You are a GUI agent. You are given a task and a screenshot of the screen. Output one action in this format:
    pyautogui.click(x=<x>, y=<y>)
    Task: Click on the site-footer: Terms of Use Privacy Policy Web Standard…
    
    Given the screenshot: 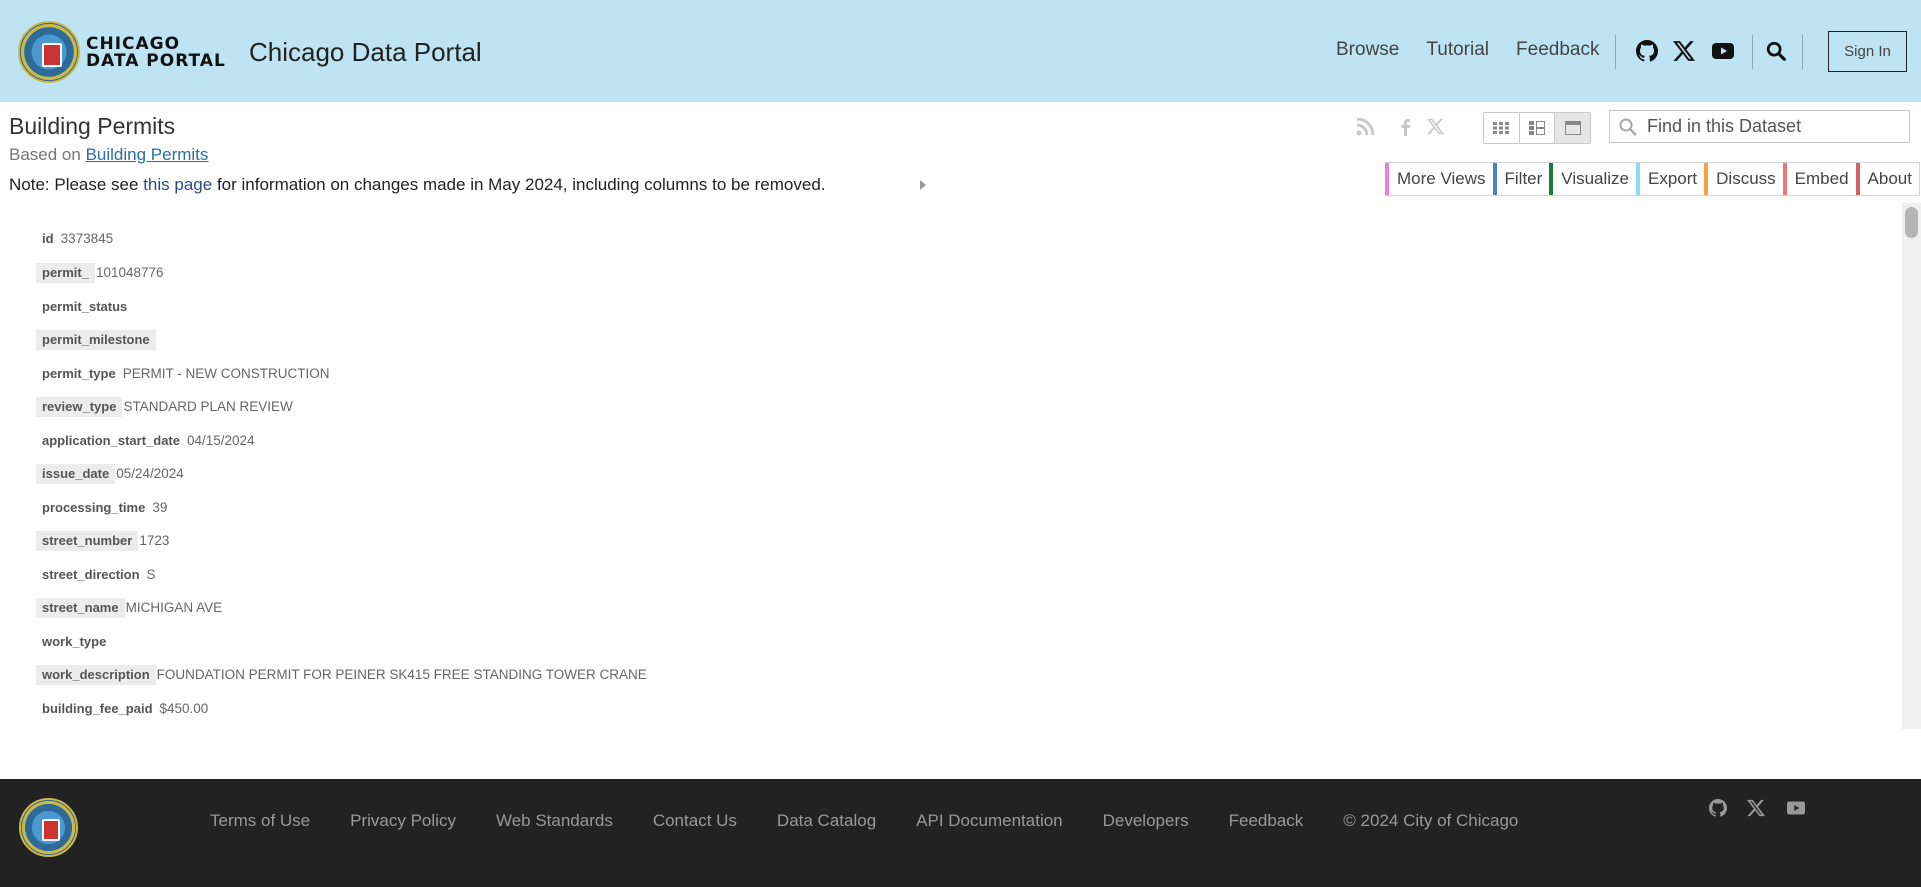 What is the action you would take?
    pyautogui.click(x=960, y=833)
    